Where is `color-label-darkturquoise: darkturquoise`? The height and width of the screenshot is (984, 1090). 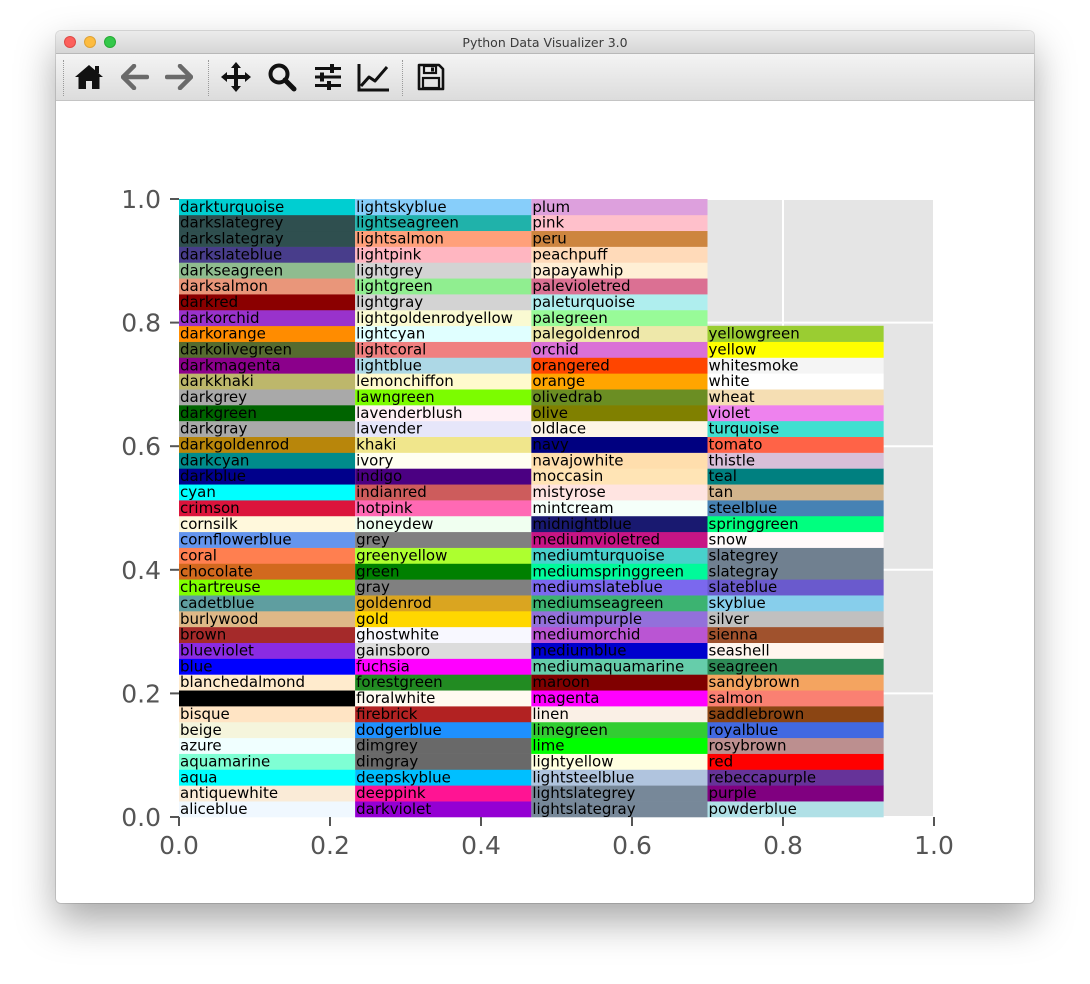 color-label-darkturquoise: darkturquoise is located at coordinates (232, 207).